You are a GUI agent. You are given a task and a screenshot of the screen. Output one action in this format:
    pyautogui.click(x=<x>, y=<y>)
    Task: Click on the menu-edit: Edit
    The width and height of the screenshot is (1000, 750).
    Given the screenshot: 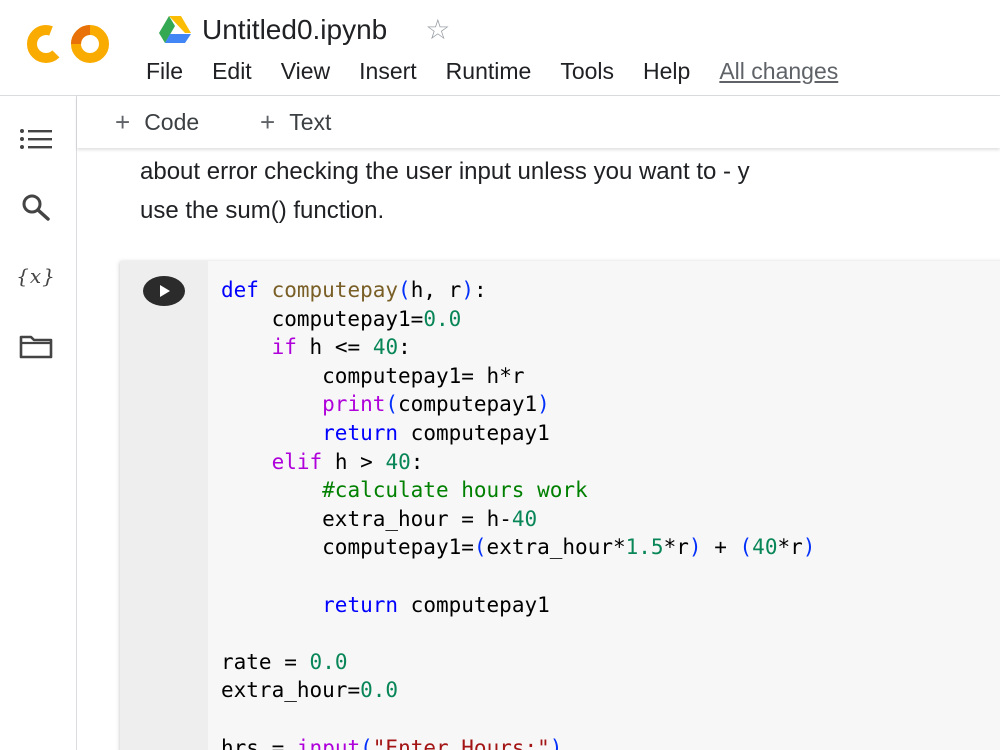 What is the action you would take?
    pyautogui.click(x=232, y=71)
    